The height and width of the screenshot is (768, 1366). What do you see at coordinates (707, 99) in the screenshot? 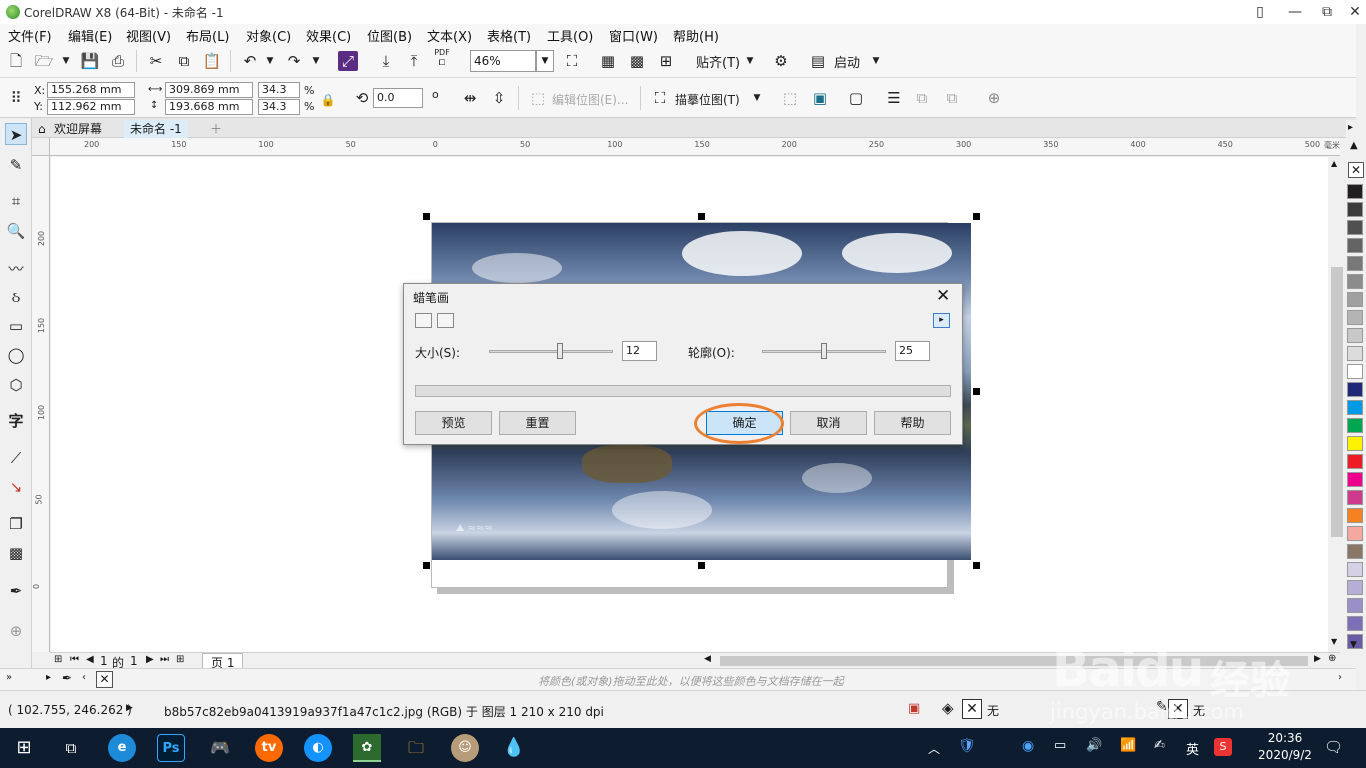
I see `trace-bitmap-button: 描摹位图(T)` at bounding box center [707, 99].